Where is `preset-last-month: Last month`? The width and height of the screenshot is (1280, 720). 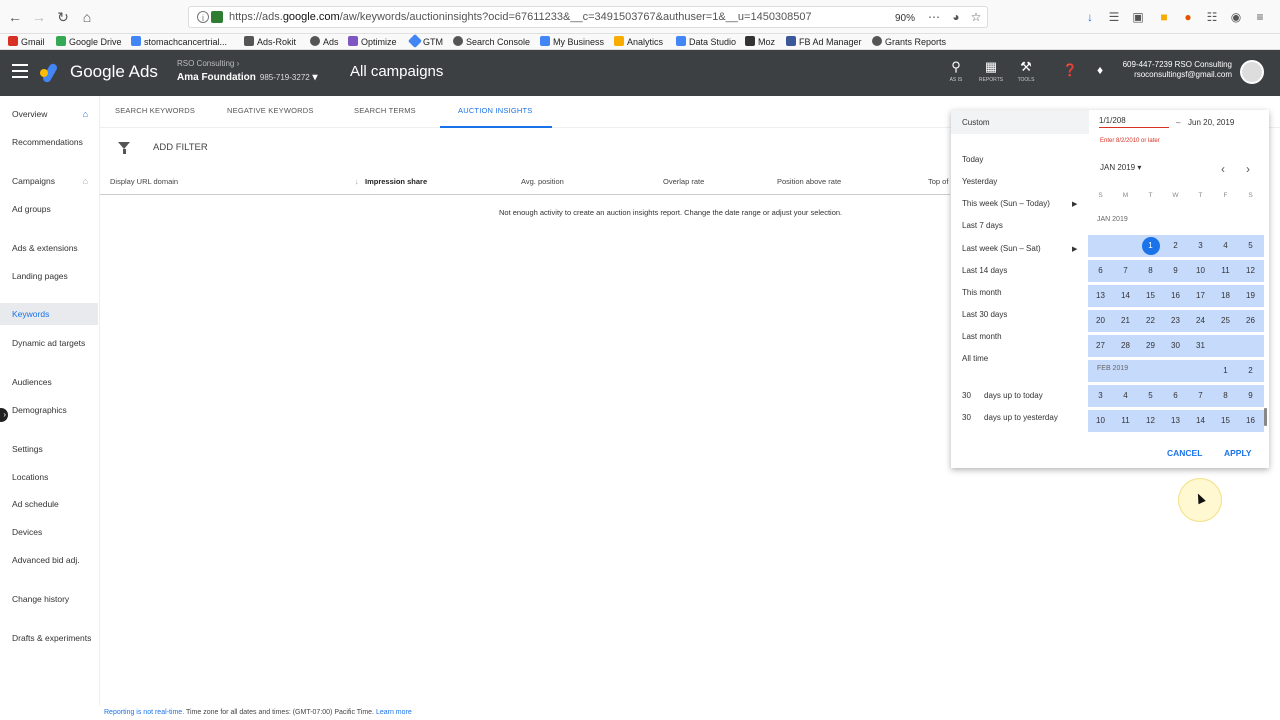
preset-last-month: Last month is located at coordinates (982, 336).